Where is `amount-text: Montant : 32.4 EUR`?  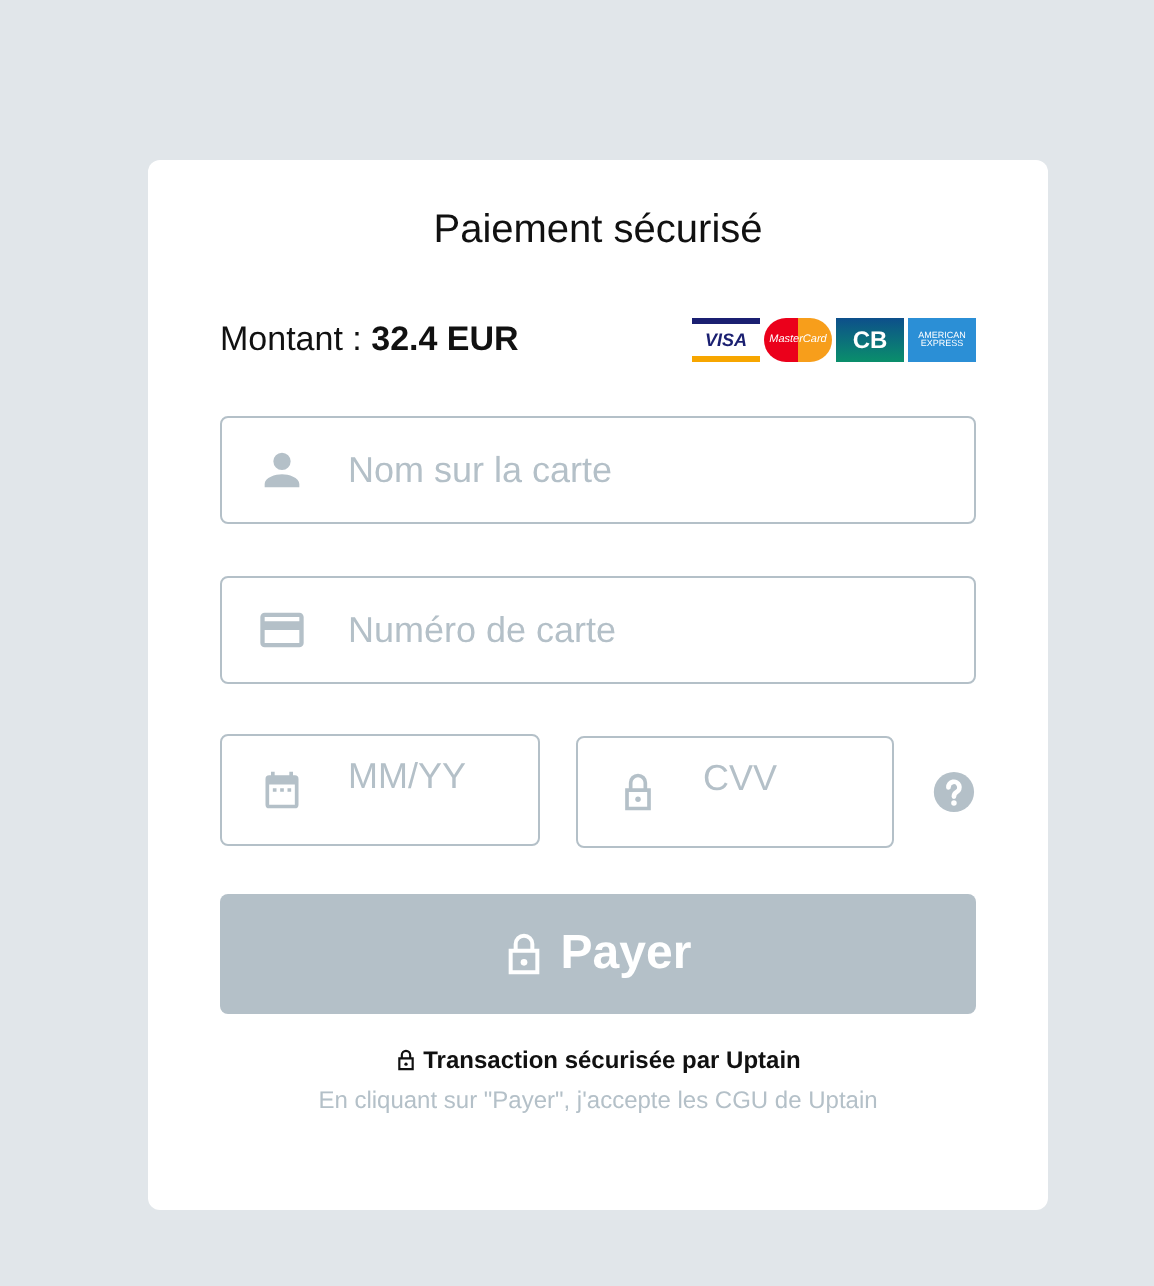 amount-text: Montant : 32.4 EUR is located at coordinates (369, 340).